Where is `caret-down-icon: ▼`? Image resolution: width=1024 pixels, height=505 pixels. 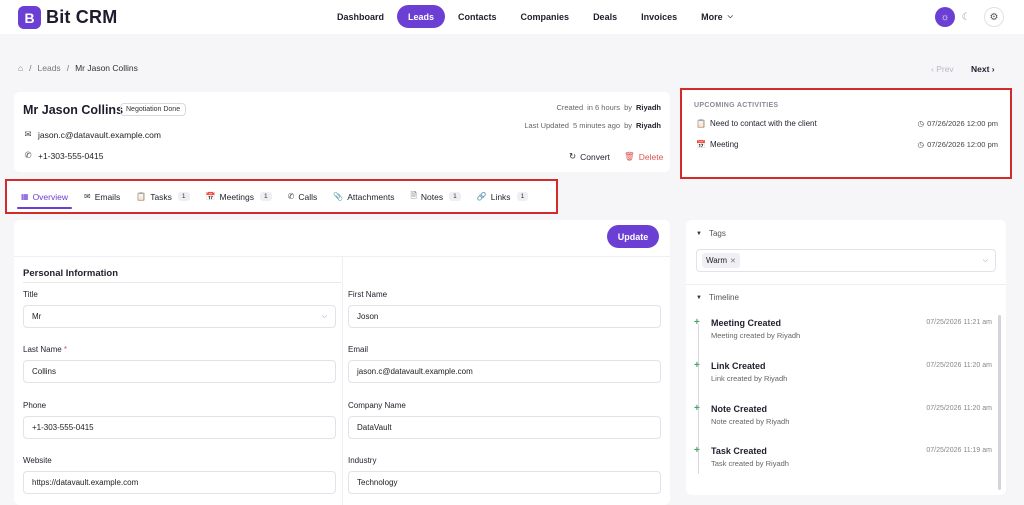 caret-down-icon: ▼ is located at coordinates (699, 233).